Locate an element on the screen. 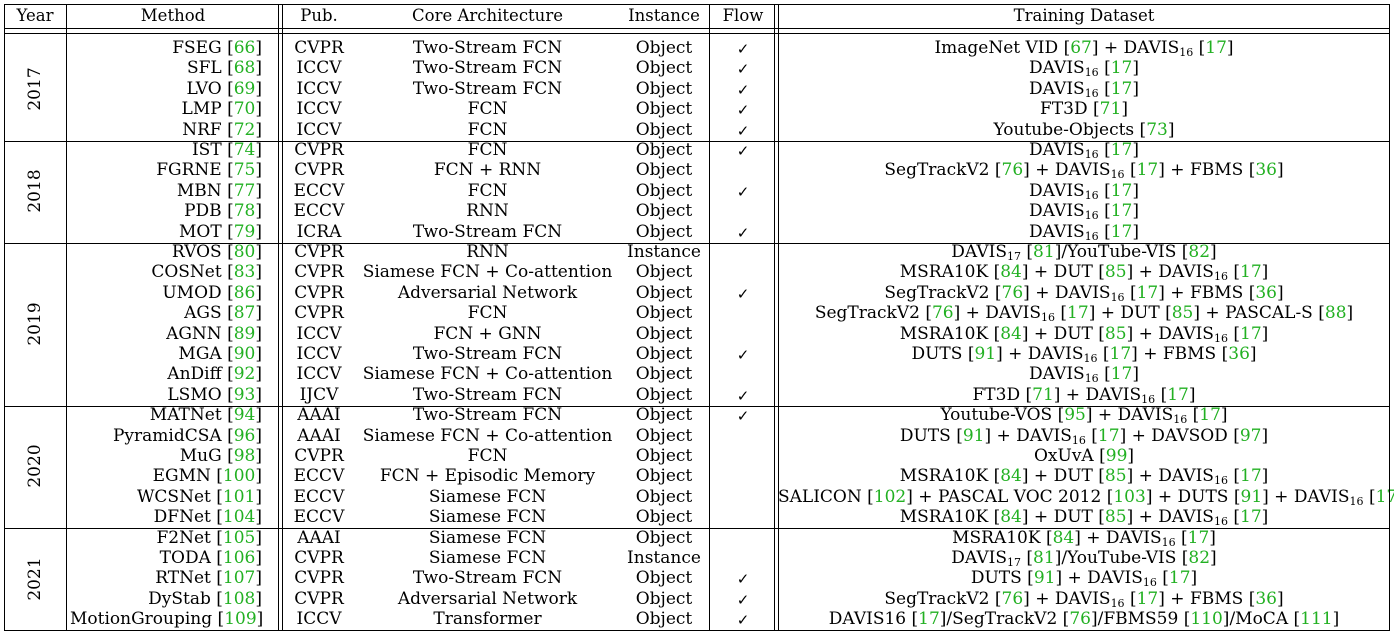 The image size is (1394, 637). training-dataset-cell: DUTS [91] + DAVIS16 [17] + DAVSOD [97] is located at coordinates (1084, 436).